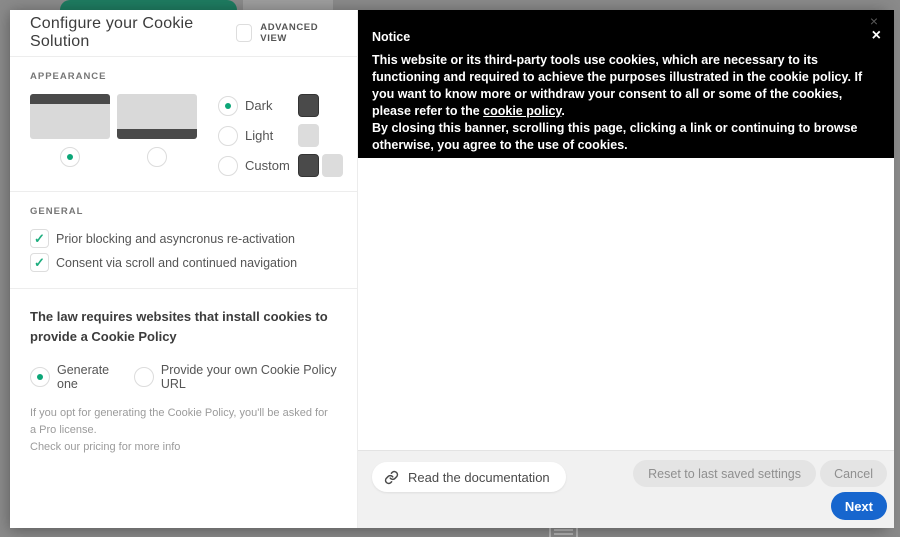 This screenshot has width=900, height=537. I want to click on banner-bar-bottom, so click(157, 134).